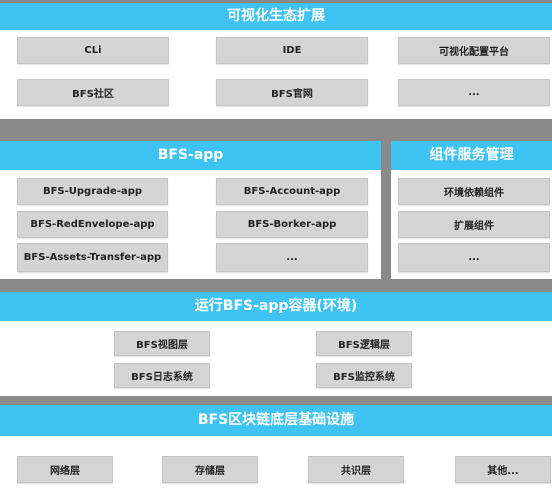 Image resolution: width=552 pixels, height=495 pixels. What do you see at coordinates (474, 224) in the screenshot?
I see `component-item-extension: 扩展组件` at bounding box center [474, 224].